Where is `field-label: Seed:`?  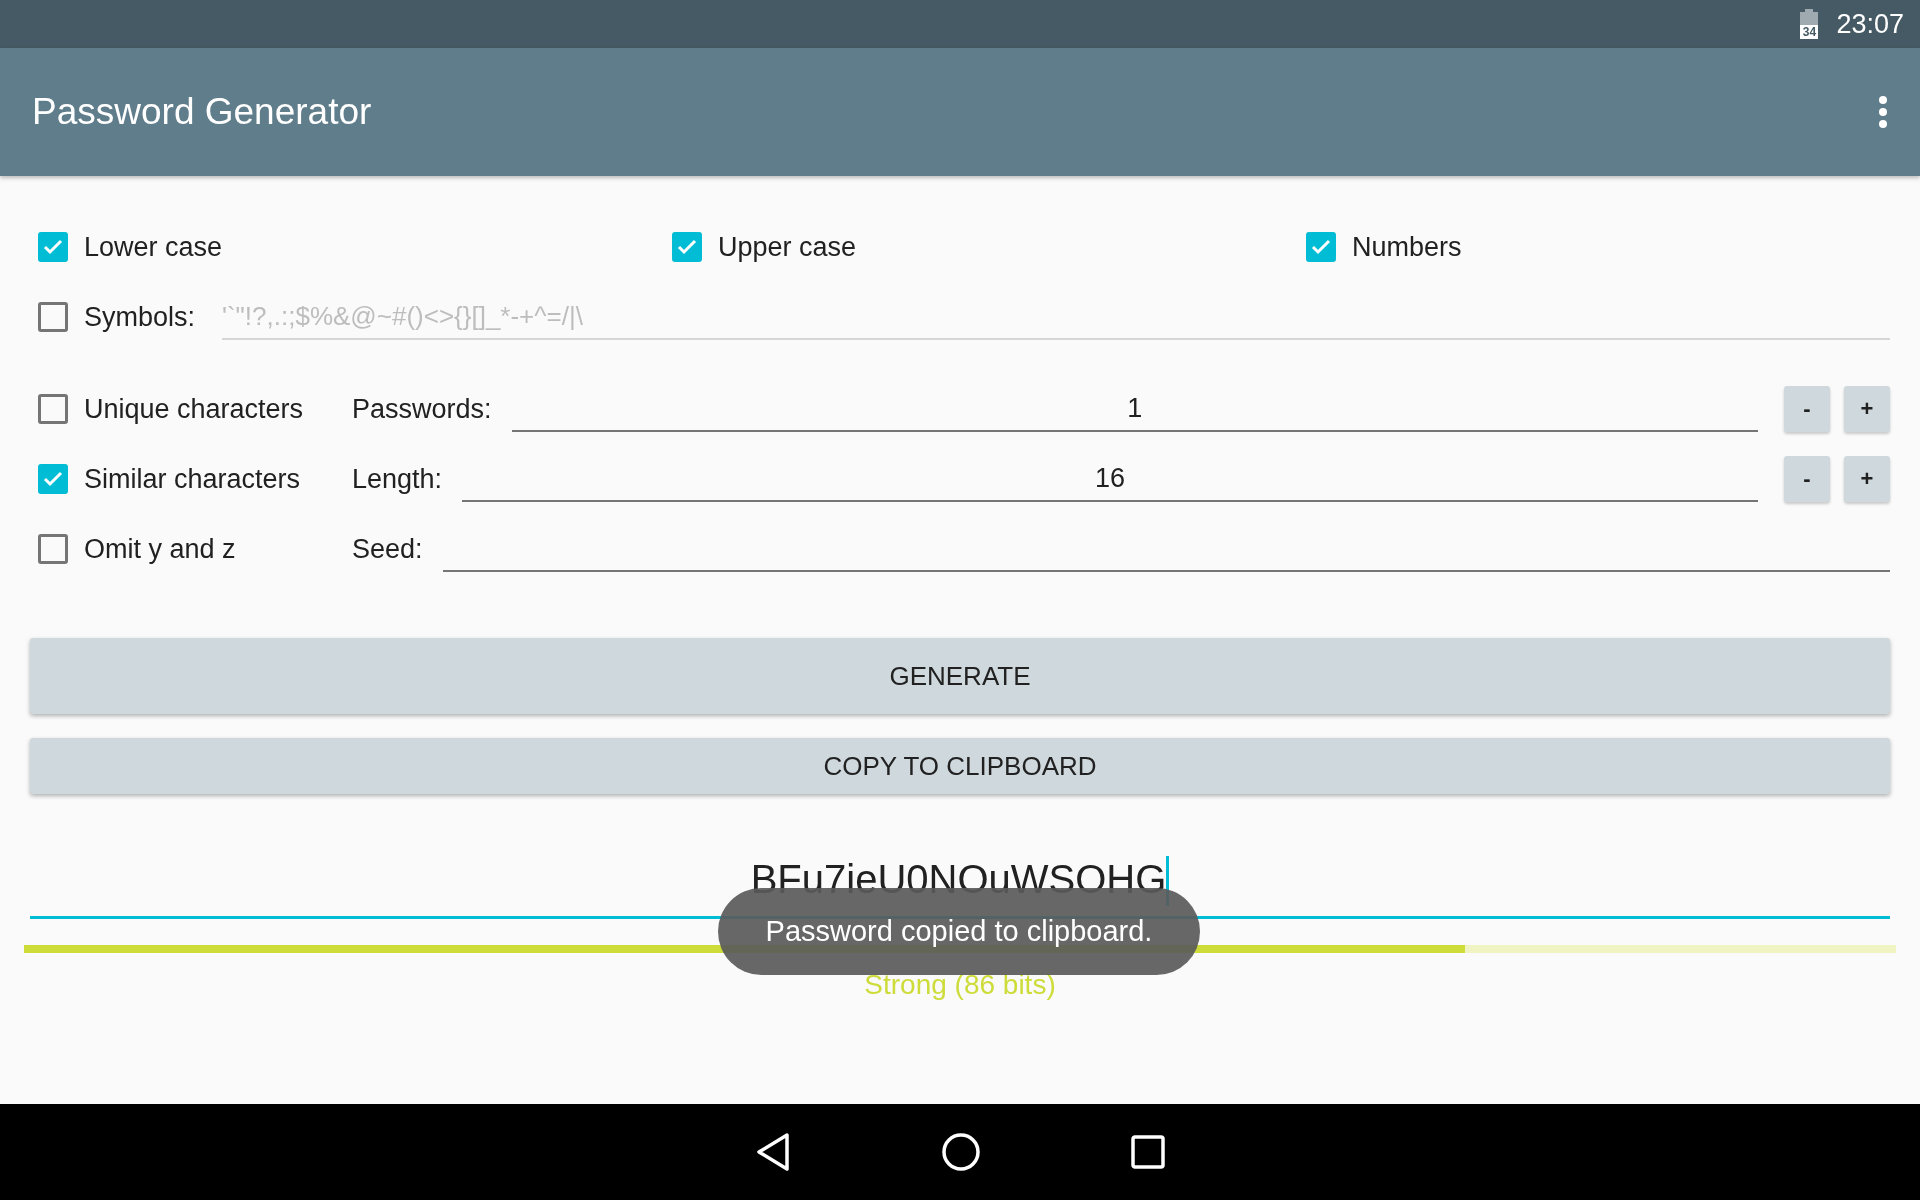 field-label: Seed: is located at coordinates (387, 549).